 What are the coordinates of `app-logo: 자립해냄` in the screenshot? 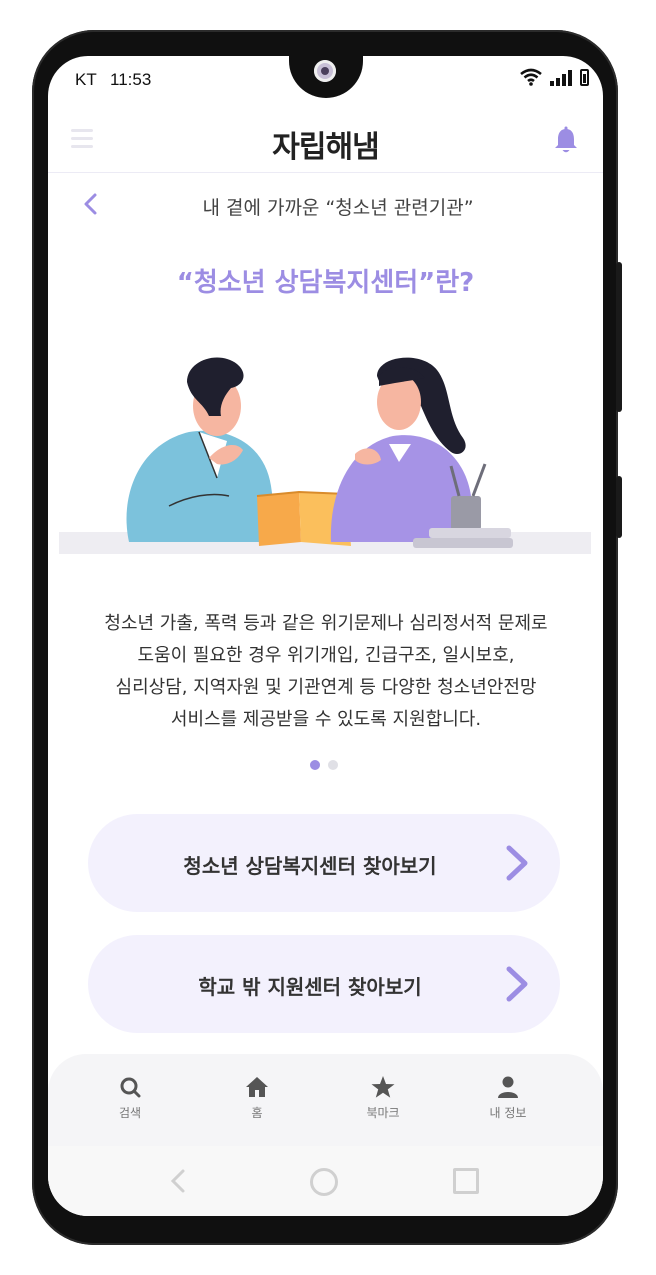 It's located at (325, 147).